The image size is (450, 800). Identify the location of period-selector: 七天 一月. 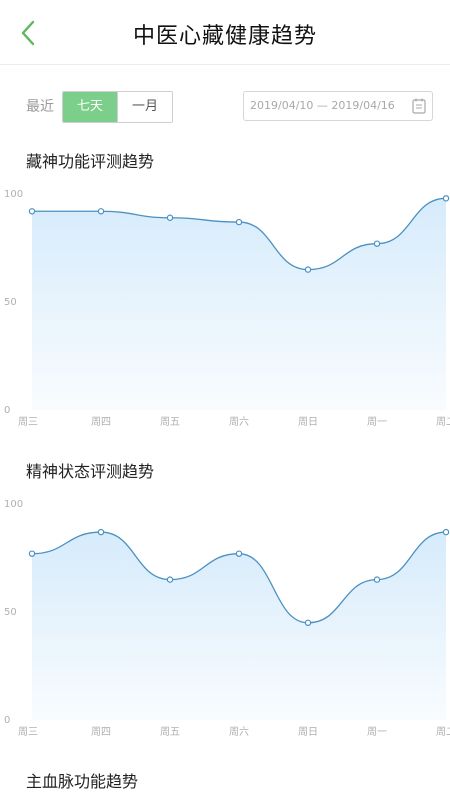
(117, 107).